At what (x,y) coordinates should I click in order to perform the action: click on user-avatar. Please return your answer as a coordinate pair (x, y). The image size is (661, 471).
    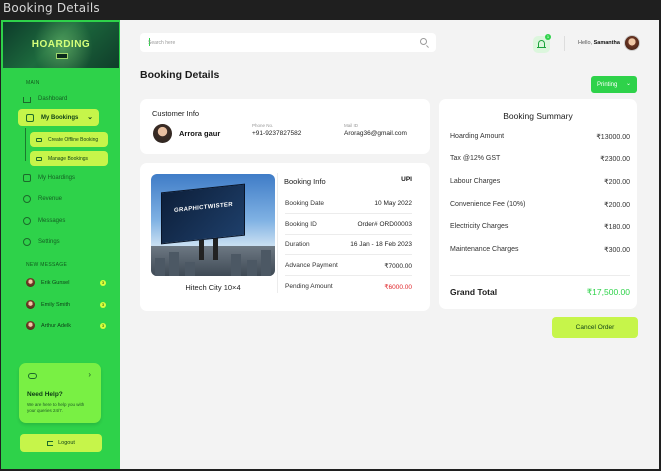
    Looking at the image, I should click on (632, 43).